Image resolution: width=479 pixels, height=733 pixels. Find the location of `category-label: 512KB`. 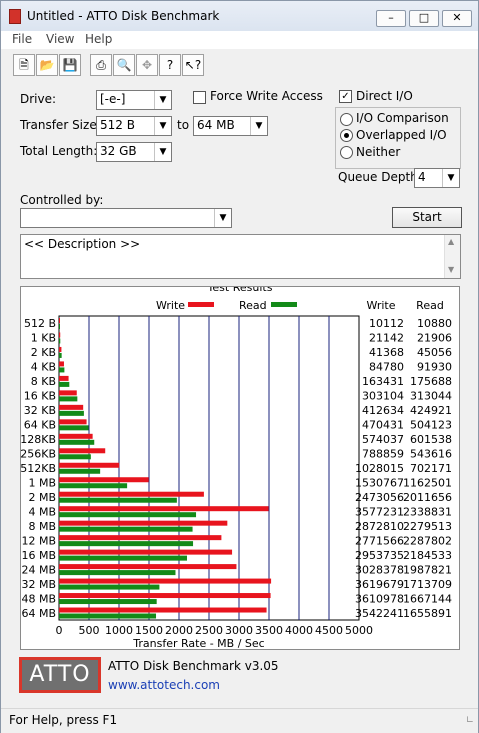

category-label: 512KB is located at coordinates (38, 468).